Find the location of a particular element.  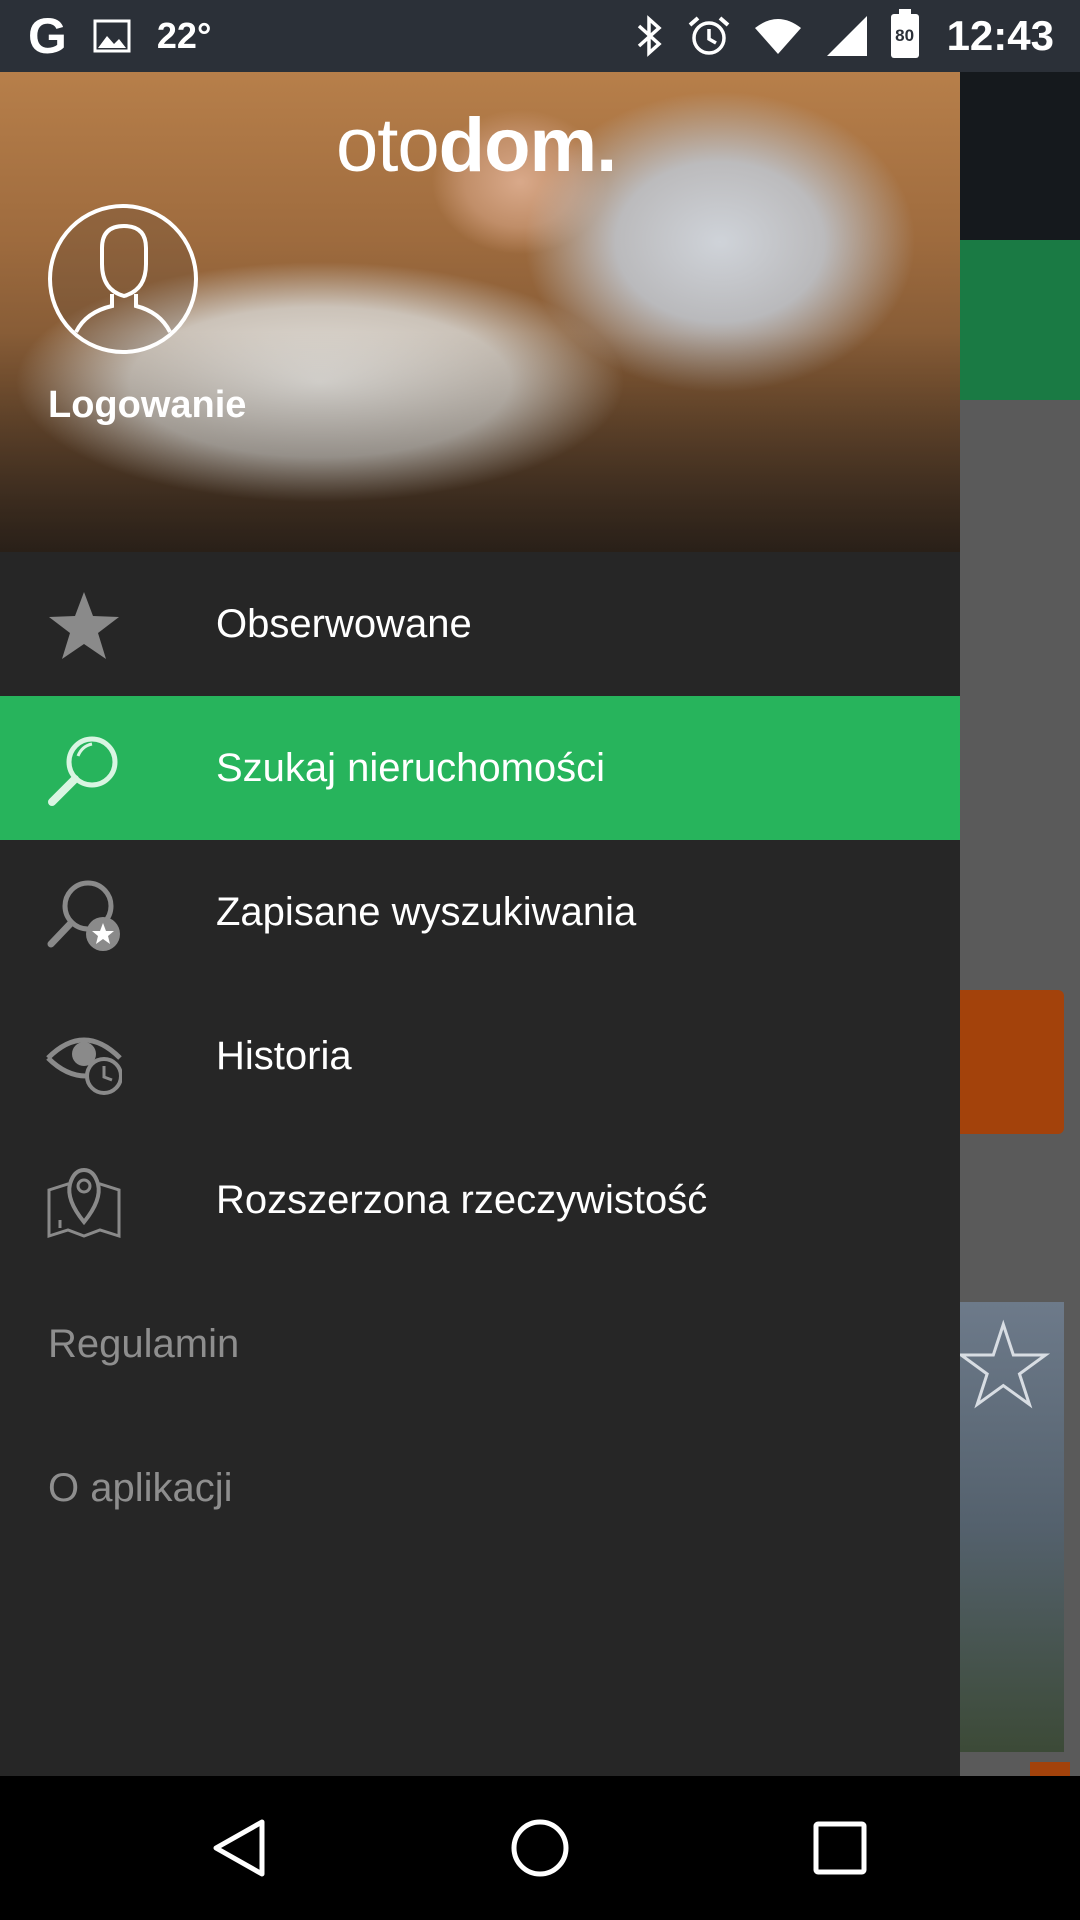

system-navigation-bar is located at coordinates (540, 1848).